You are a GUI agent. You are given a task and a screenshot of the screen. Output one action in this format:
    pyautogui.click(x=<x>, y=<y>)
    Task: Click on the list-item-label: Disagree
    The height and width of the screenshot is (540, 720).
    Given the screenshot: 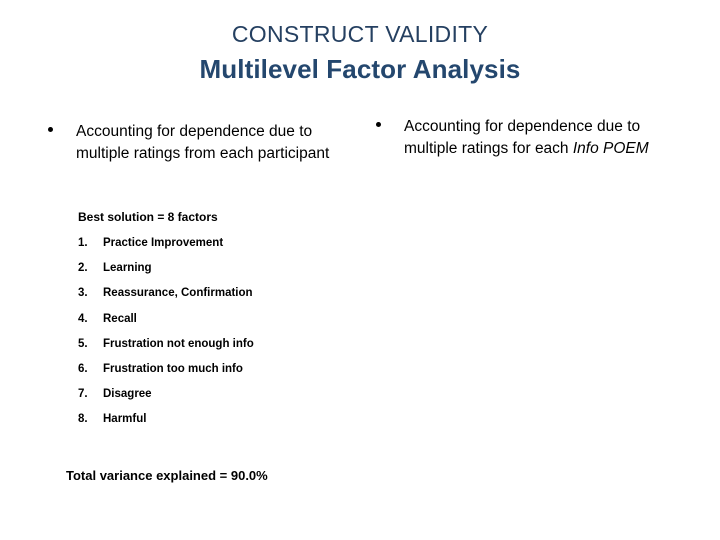 What is the action you would take?
    pyautogui.click(x=127, y=394)
    